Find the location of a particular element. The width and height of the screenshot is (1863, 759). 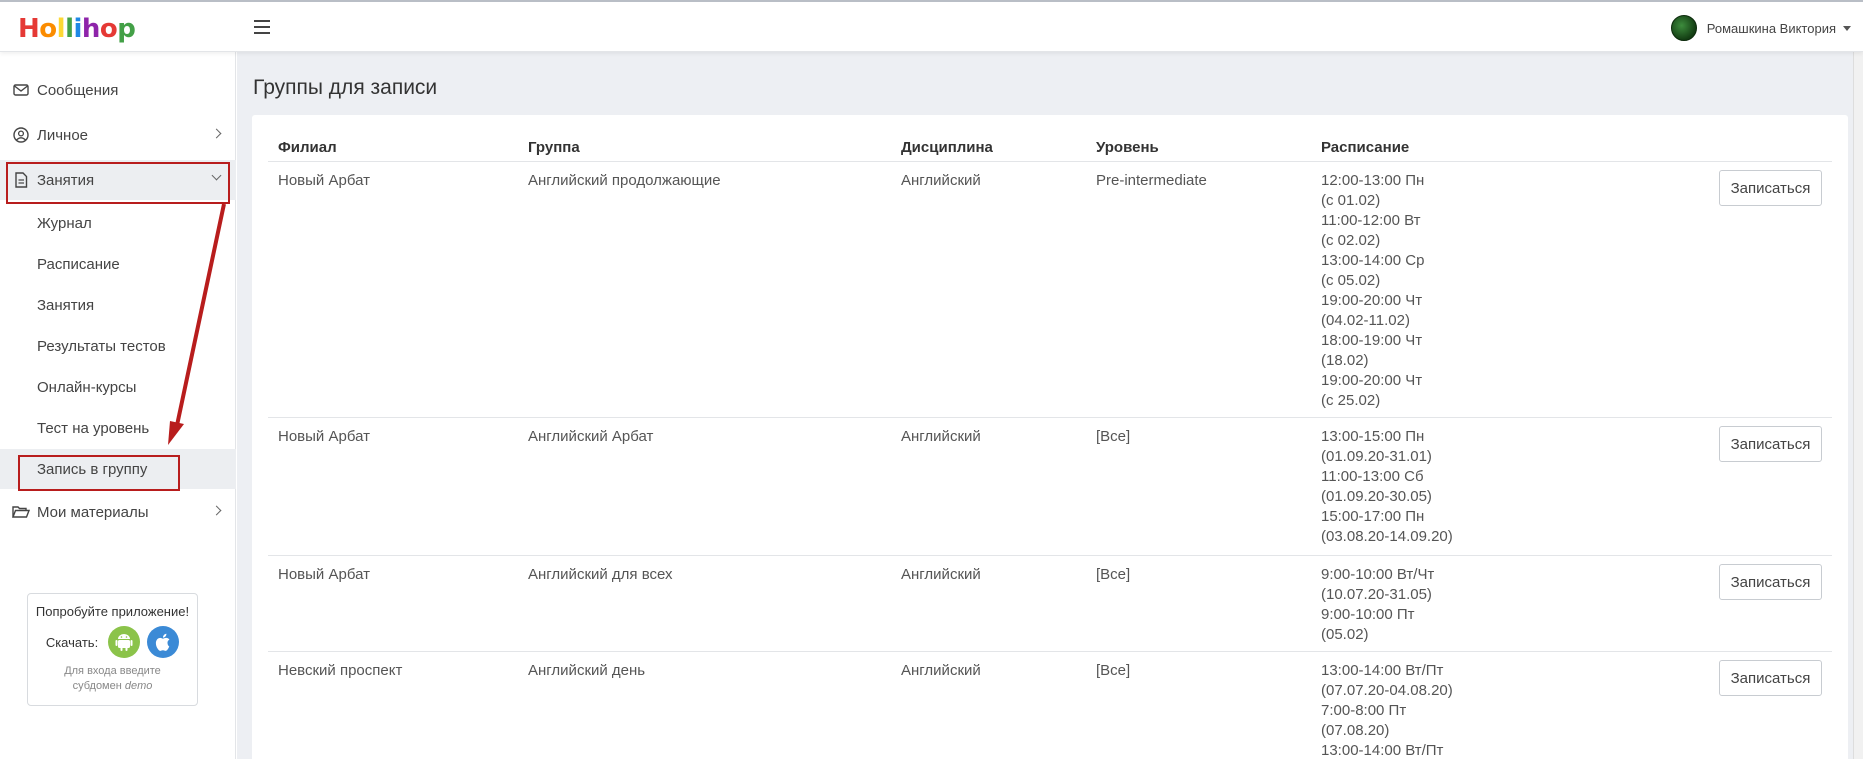

cell-group: Английский для всех is located at coordinates (600, 574).